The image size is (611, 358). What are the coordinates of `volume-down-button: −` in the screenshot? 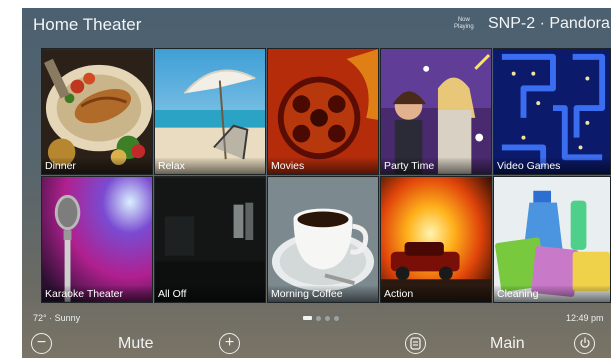 It's located at (41, 343).